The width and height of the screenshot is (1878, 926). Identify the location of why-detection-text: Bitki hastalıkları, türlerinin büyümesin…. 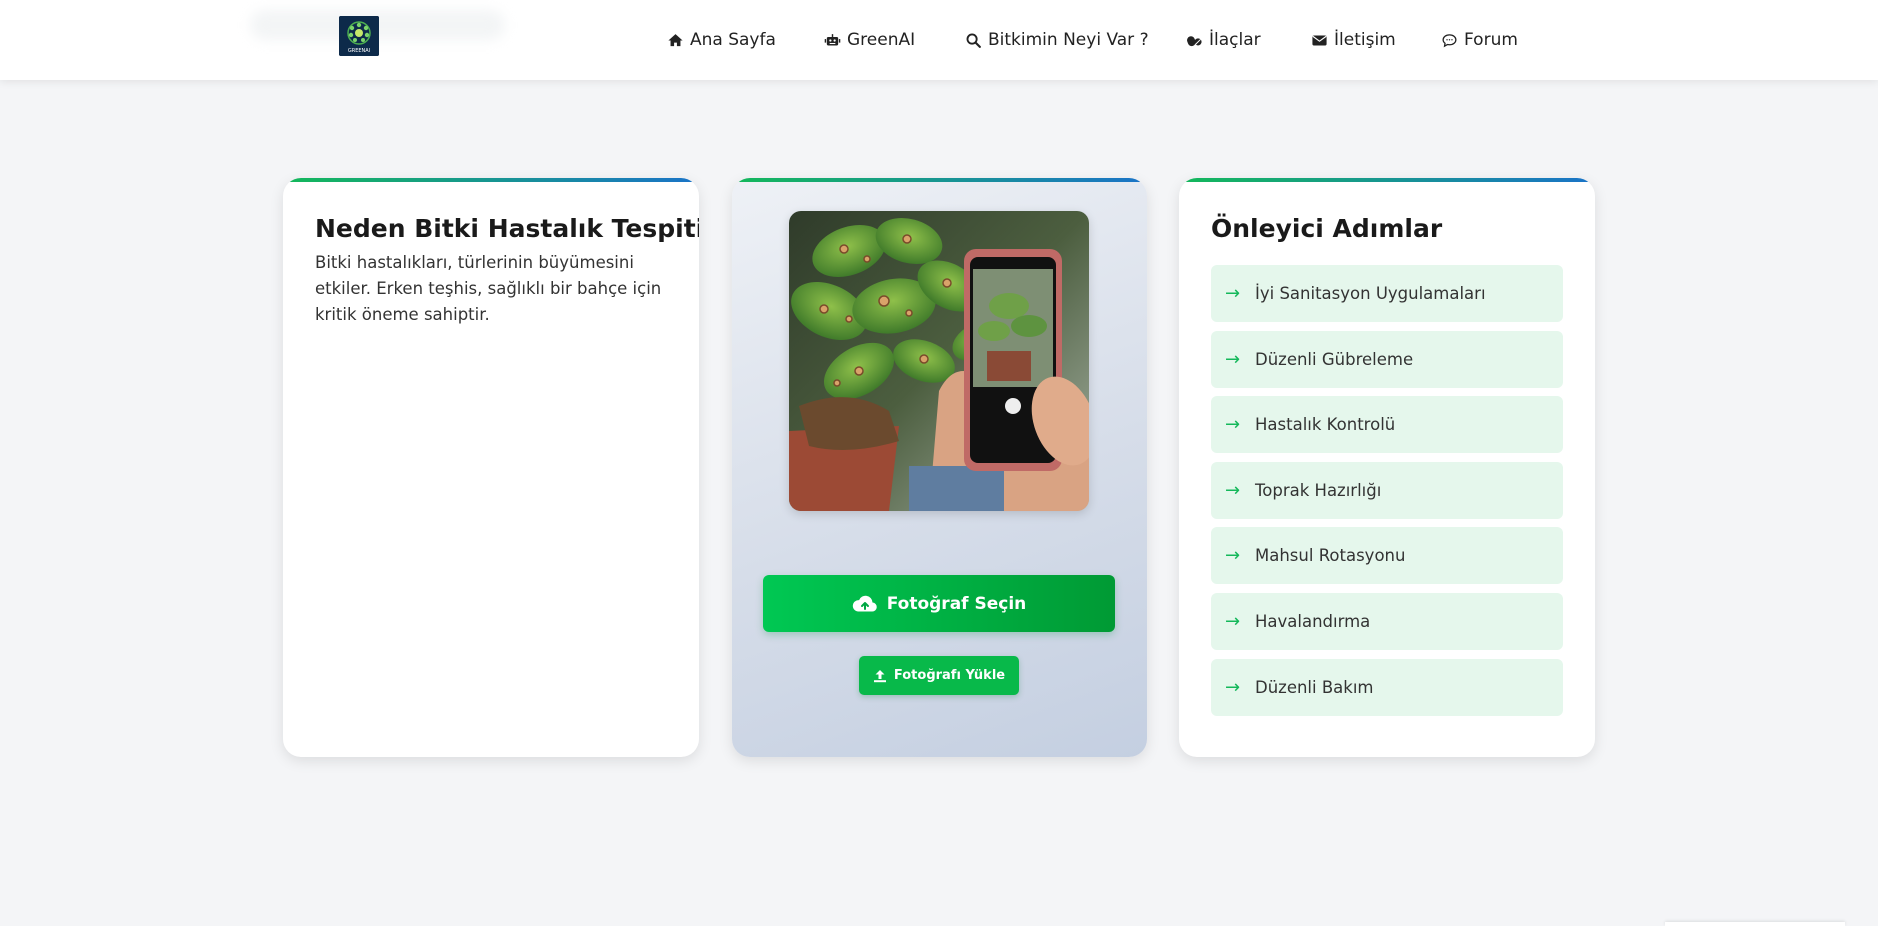
(488, 288).